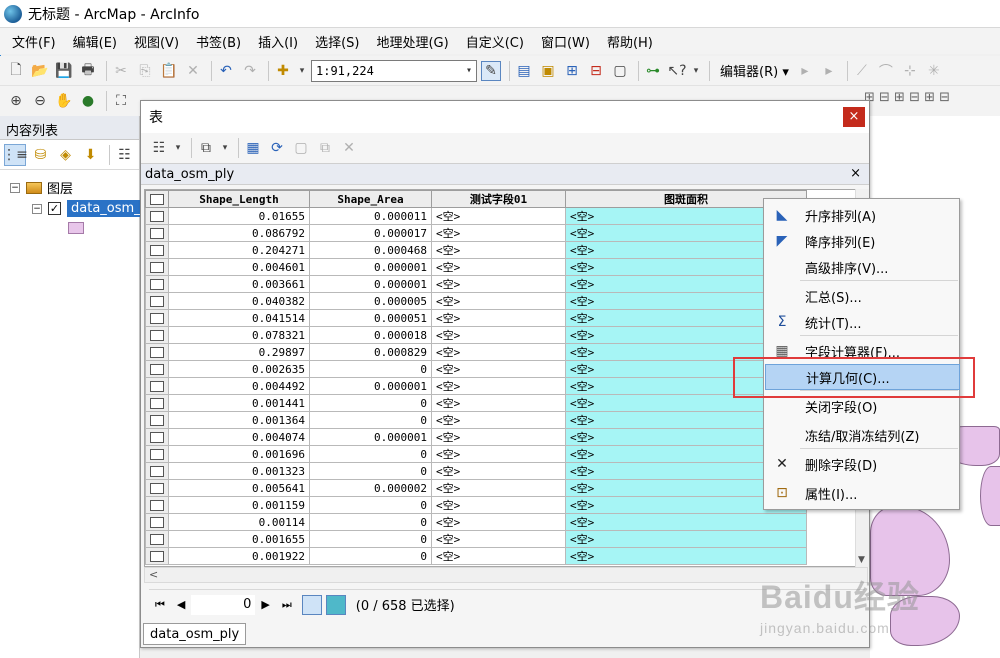 Image resolution: width=1000 pixels, height=658 pixels. Describe the element at coordinates (862, 435) in the screenshot. I see `context-menu-item: 冻结/取消冻结列(Z)` at that location.